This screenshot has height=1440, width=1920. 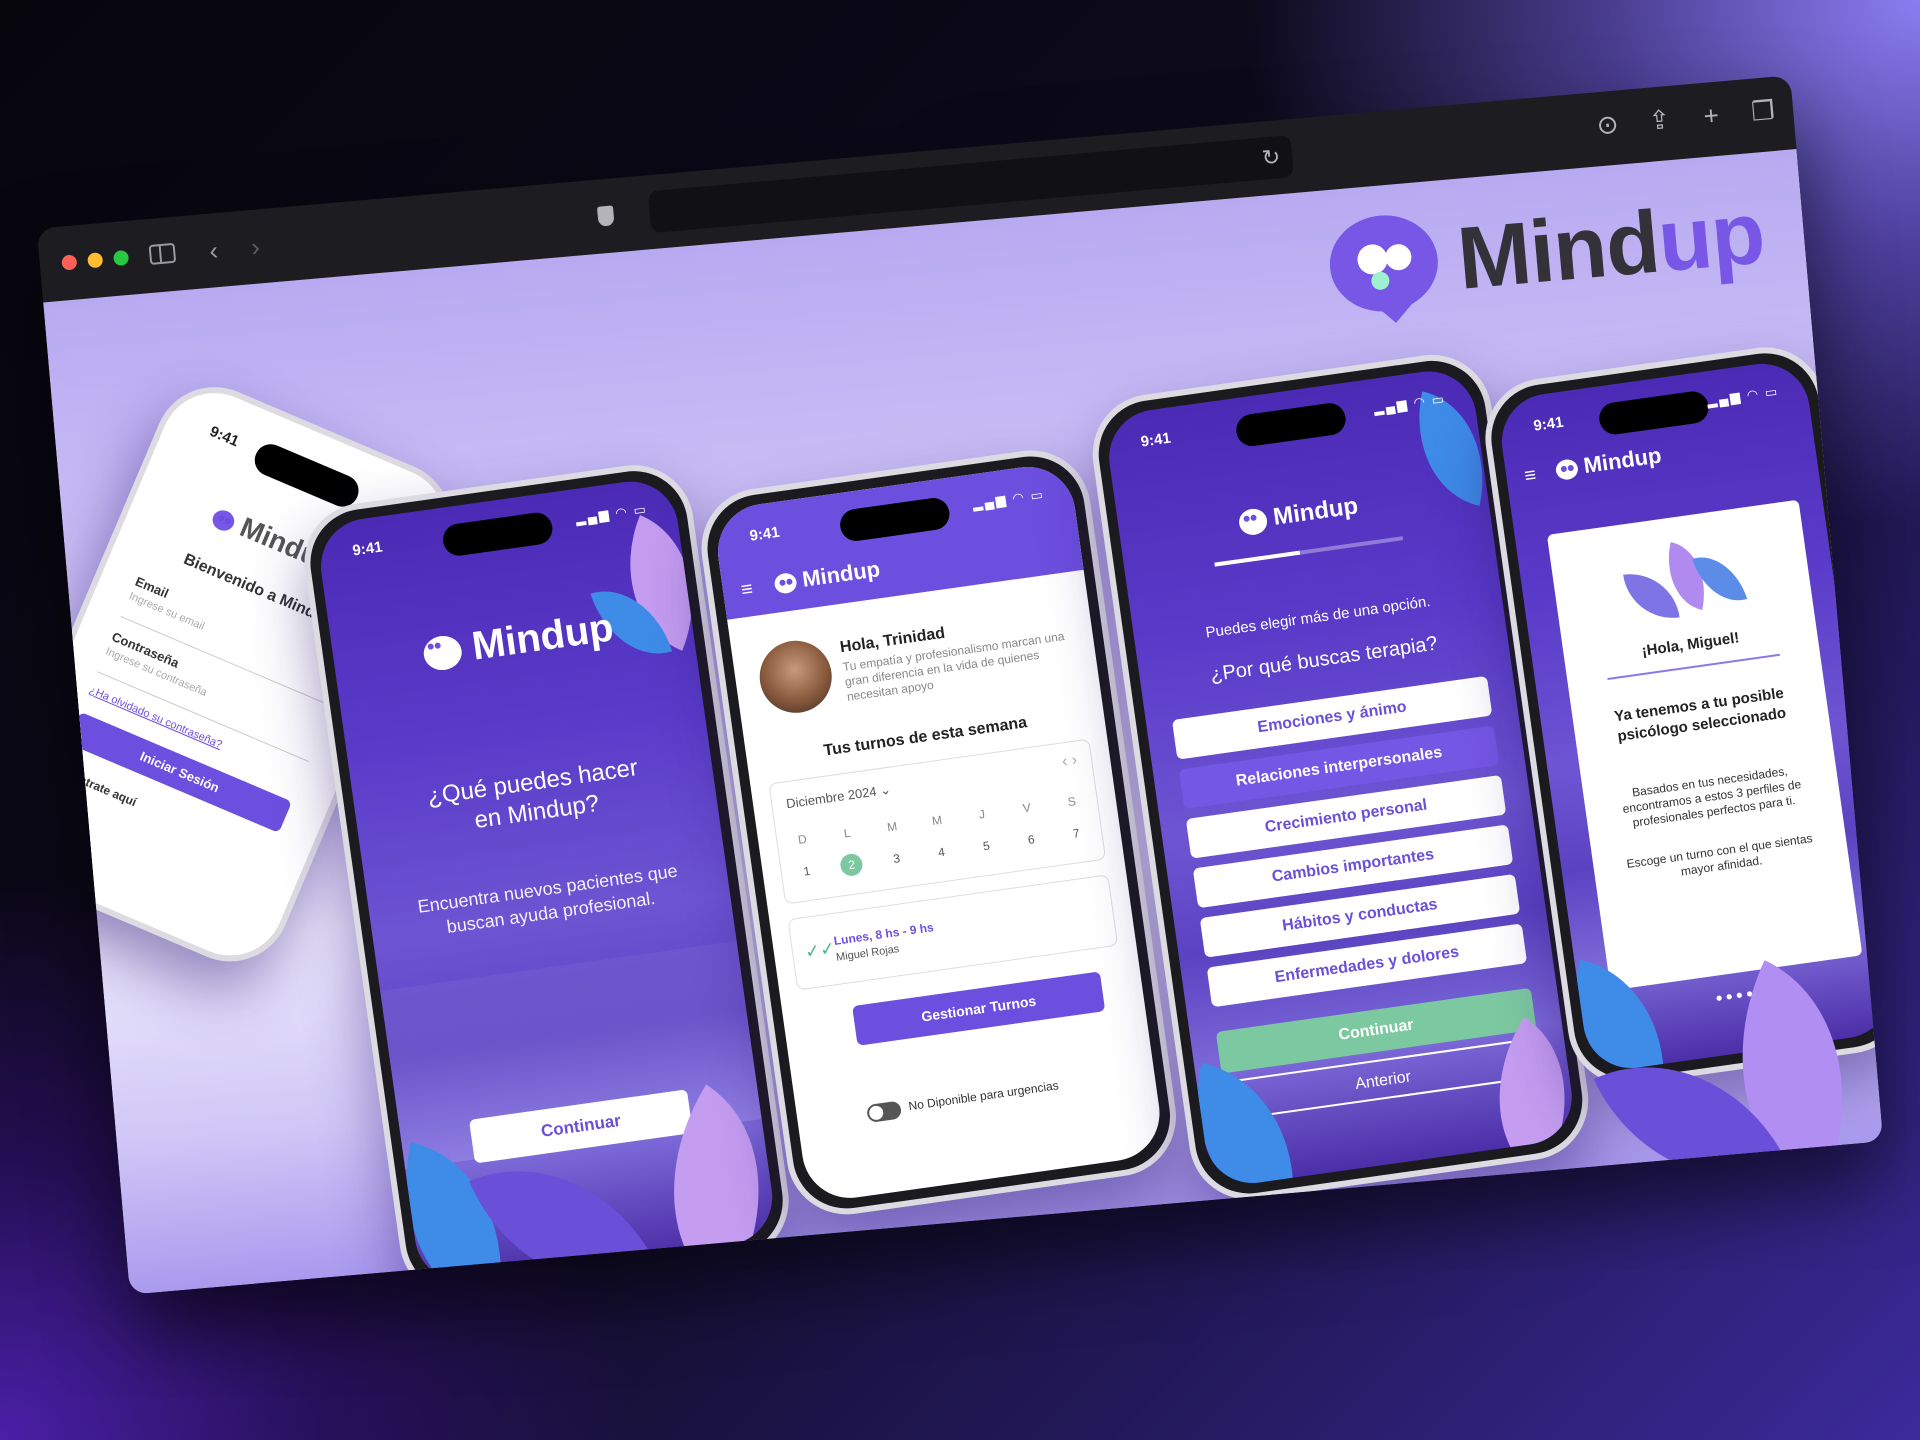 I want to click on match-logo: Mindup, so click(x=1608, y=462).